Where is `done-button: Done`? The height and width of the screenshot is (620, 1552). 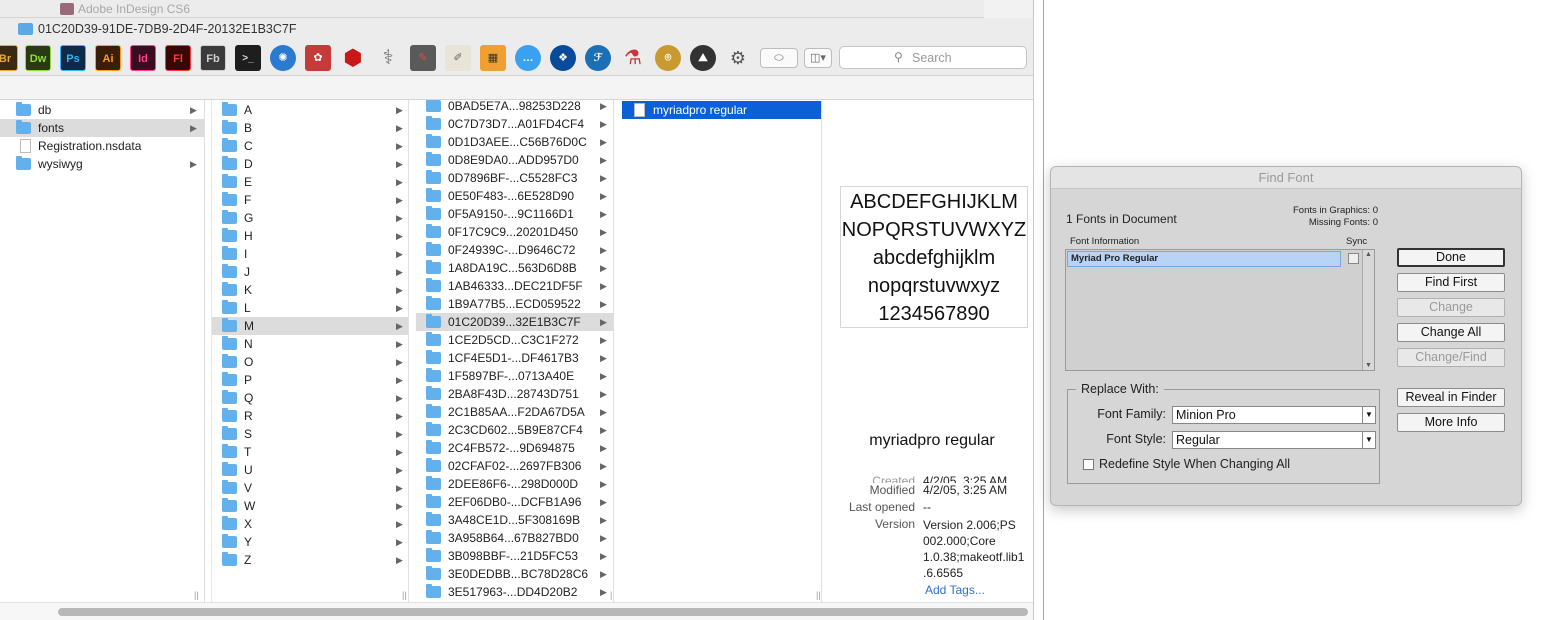
done-button: Done is located at coordinates (1451, 257).